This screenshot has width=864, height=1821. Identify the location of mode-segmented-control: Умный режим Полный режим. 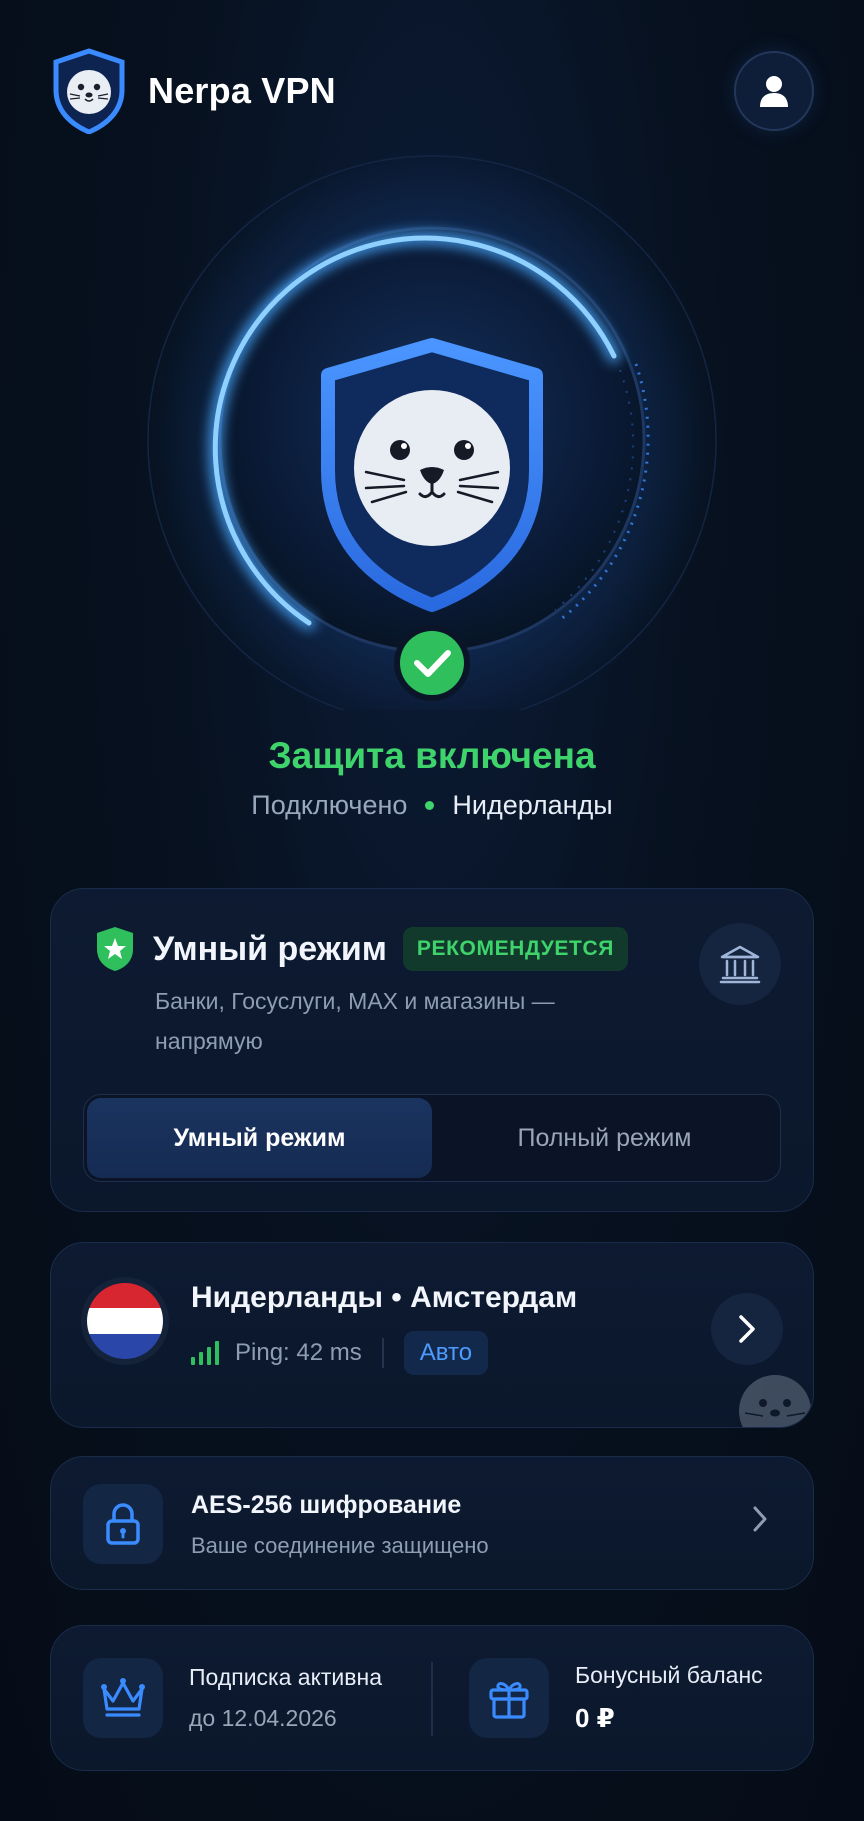
(432, 1138).